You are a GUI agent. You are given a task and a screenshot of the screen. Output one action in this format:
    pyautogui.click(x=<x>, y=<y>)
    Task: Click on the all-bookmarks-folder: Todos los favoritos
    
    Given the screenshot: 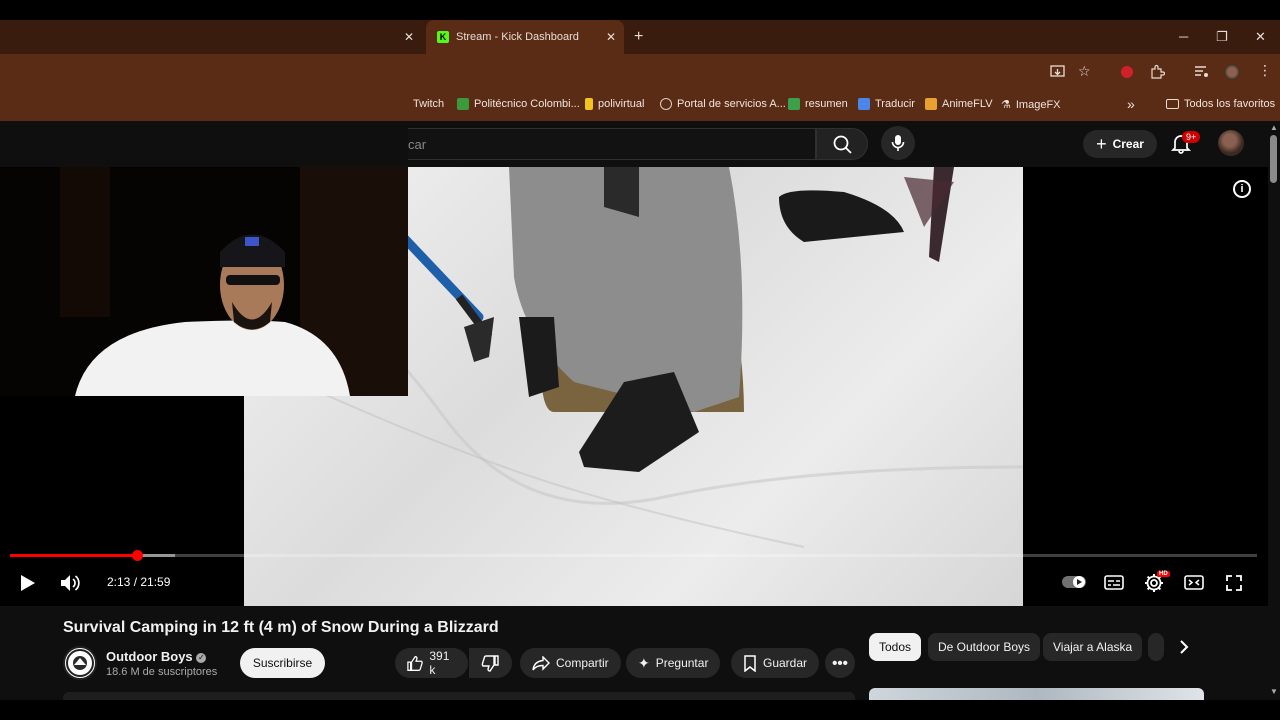 What is the action you would take?
    pyautogui.click(x=1220, y=104)
    